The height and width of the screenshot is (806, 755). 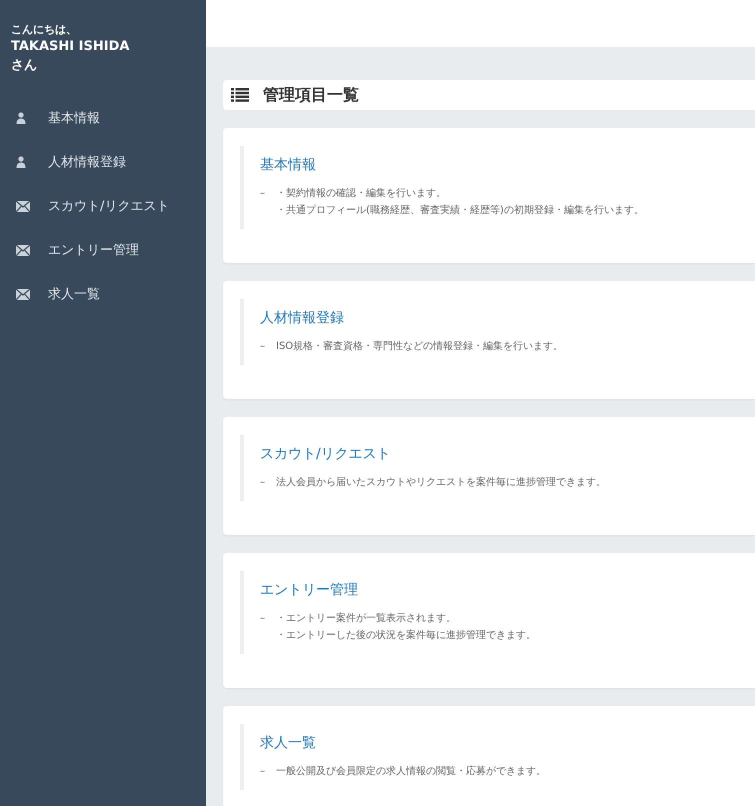 What do you see at coordinates (361, 193) in the screenshot?
I see `description-text: ・契約情報の確認・編集を行います。` at bounding box center [361, 193].